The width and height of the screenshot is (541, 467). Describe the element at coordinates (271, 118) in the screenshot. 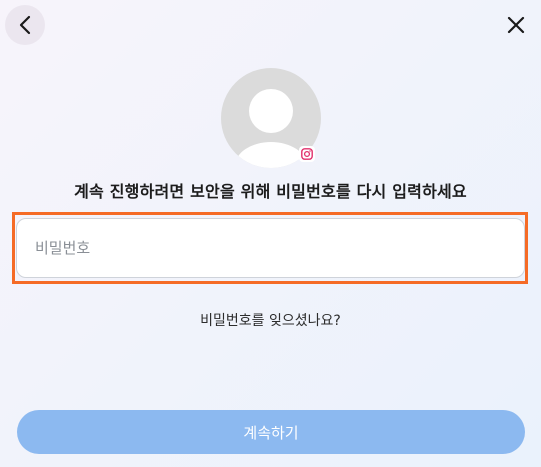

I see `profile-avatar-group` at that location.